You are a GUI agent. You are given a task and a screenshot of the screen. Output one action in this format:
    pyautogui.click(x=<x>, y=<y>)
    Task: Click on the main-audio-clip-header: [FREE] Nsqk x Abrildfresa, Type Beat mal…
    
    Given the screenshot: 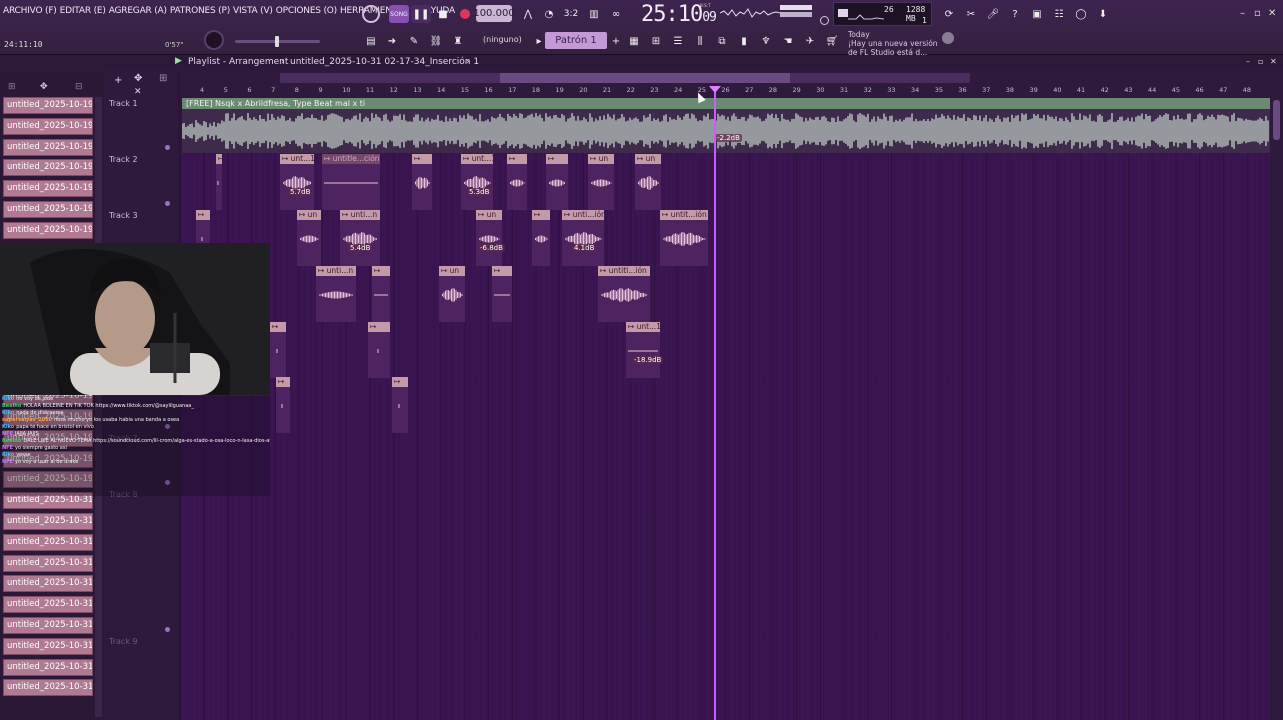 What is the action you would take?
    pyautogui.click(x=726, y=103)
    